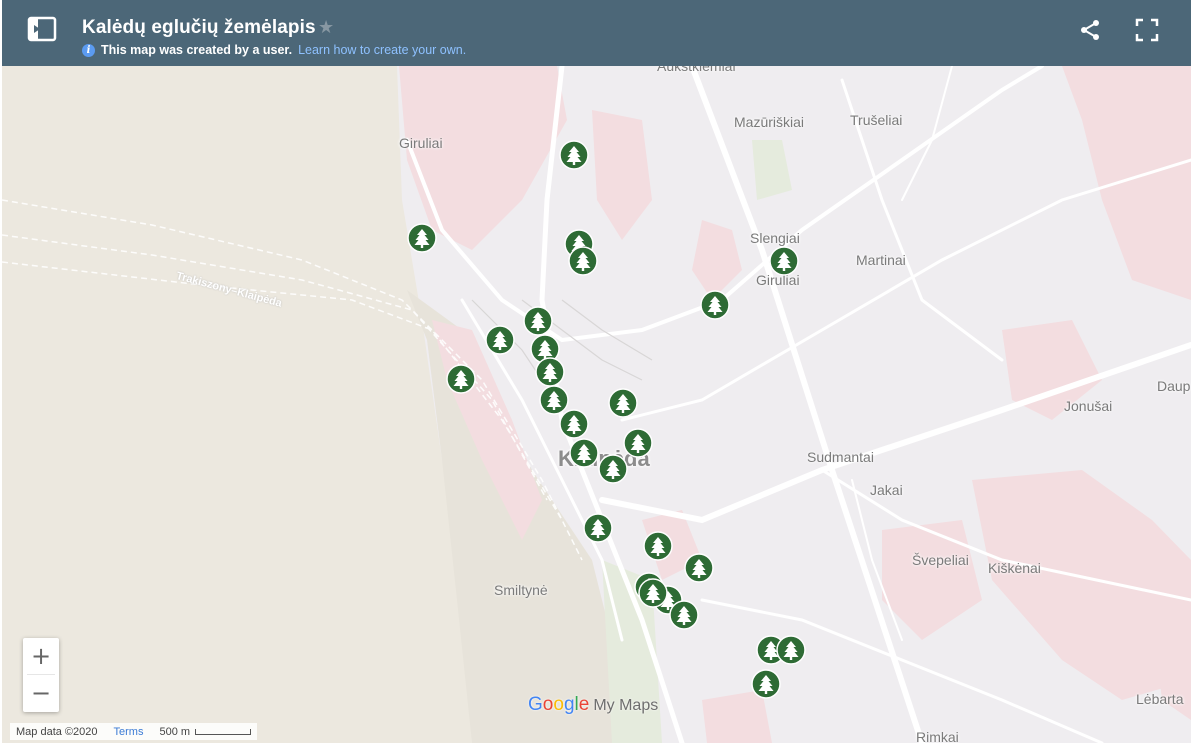 The height and width of the screenshot is (752, 1200). I want to click on google-mymaps-logo: Google My Maps, so click(593, 705).